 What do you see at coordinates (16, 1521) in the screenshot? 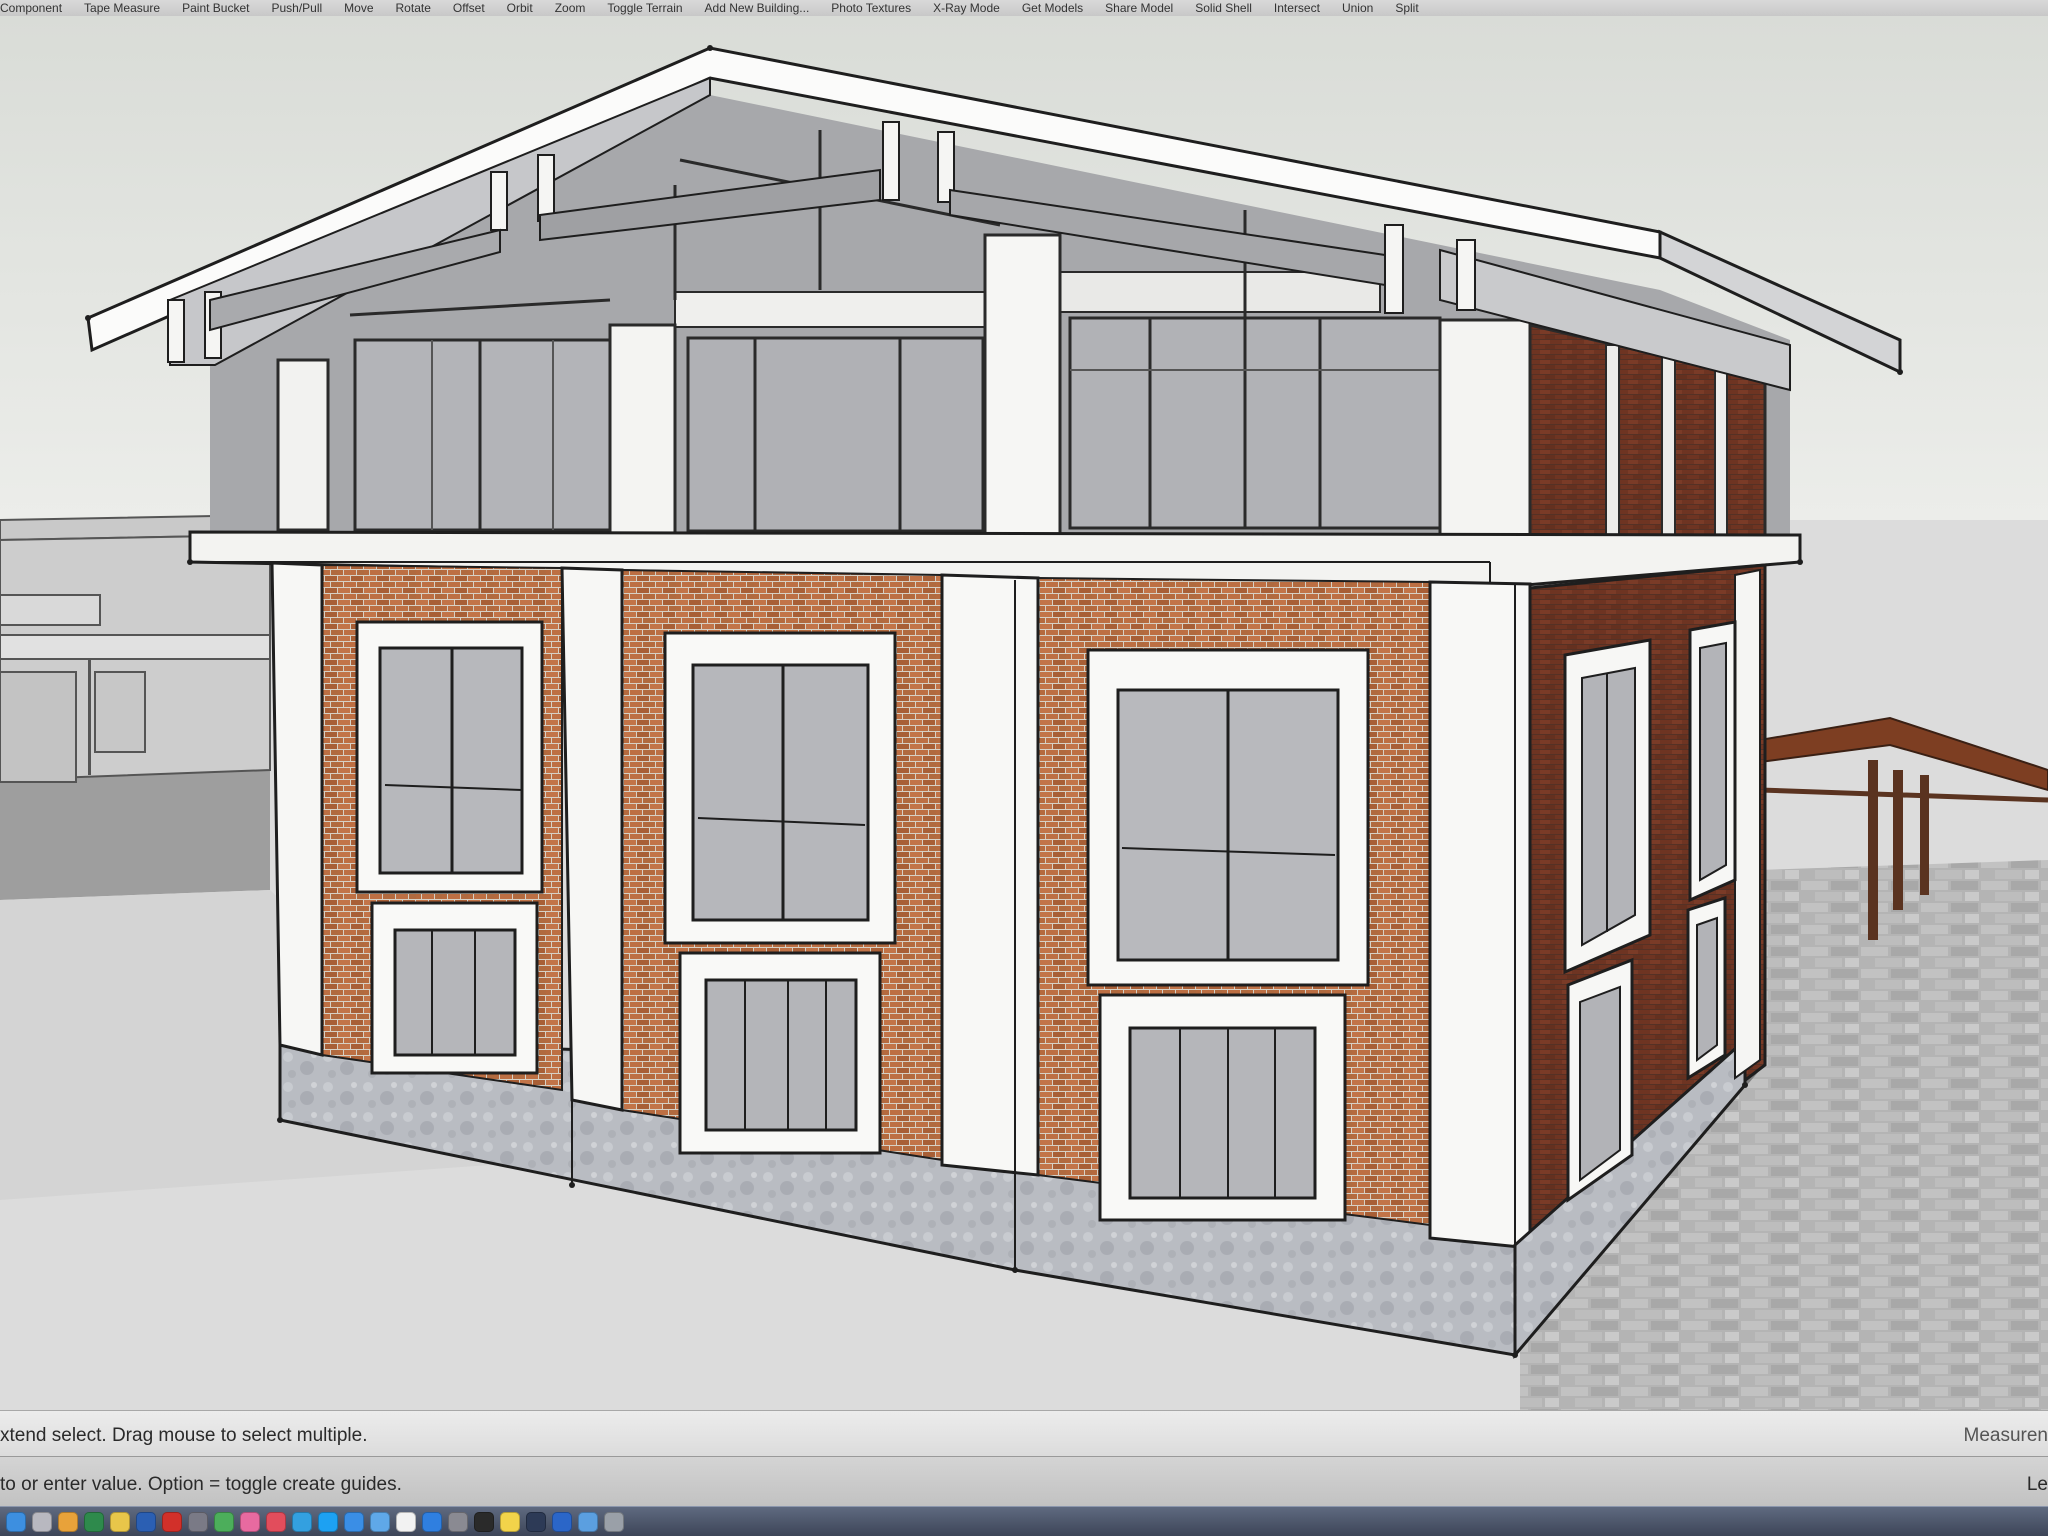
I see `finder-icon` at bounding box center [16, 1521].